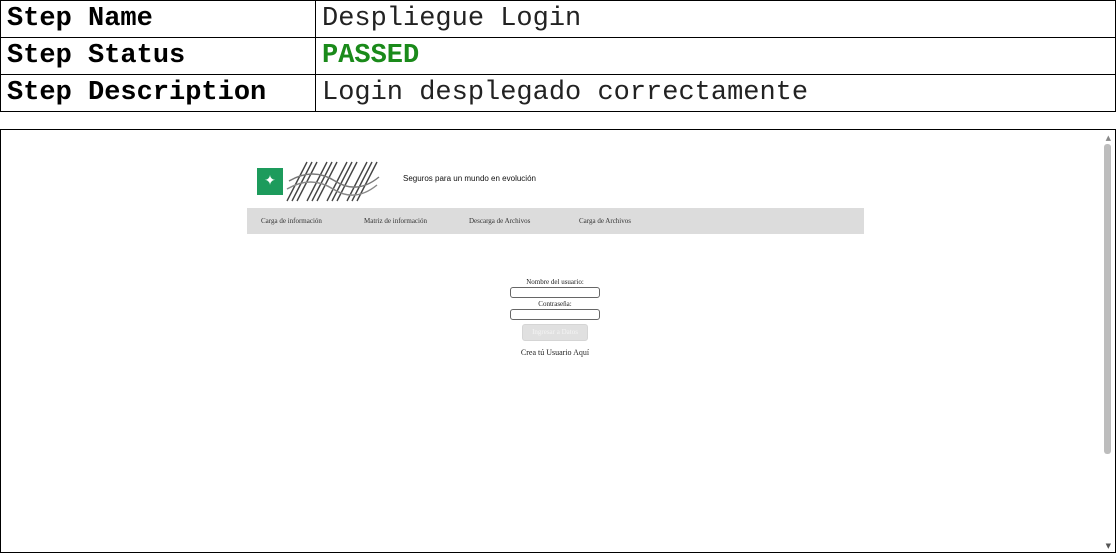 This screenshot has height=553, width=1116. What do you see at coordinates (555, 292) in the screenshot?
I see `username-input` at bounding box center [555, 292].